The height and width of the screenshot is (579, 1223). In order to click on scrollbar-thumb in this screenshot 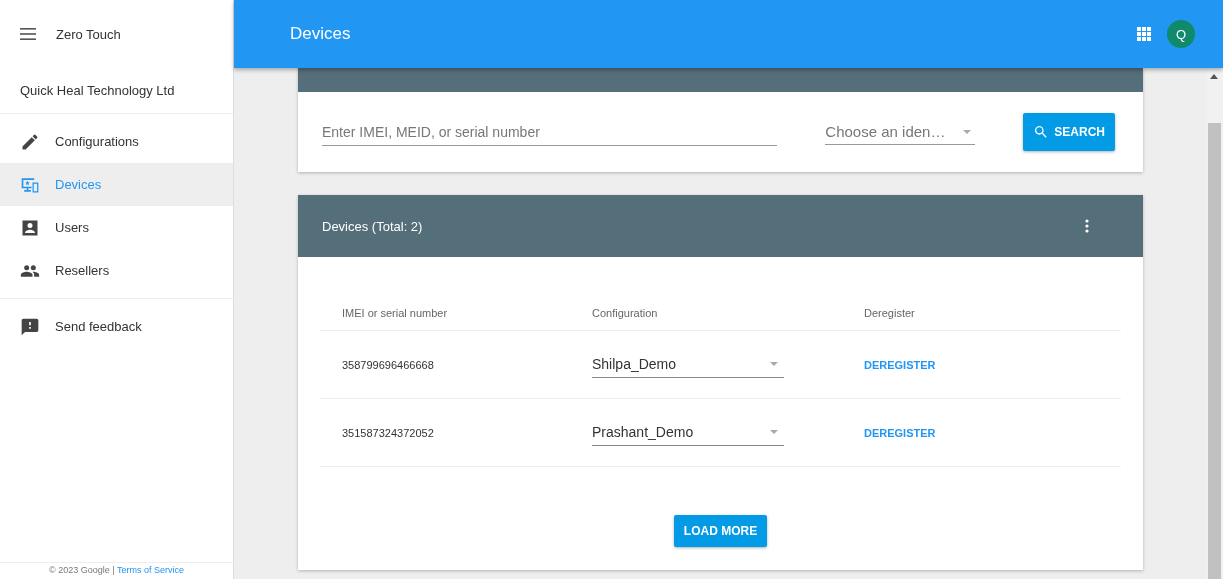, I will do `click(1214, 351)`.